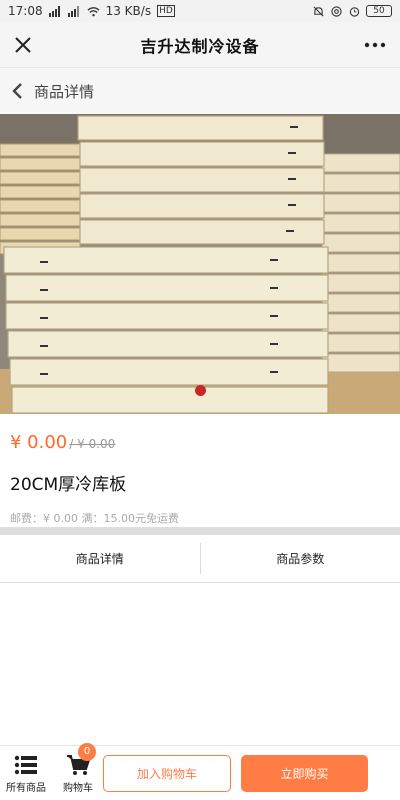  I want to click on title-bar: 吉升达制冷设备, so click(200, 45).